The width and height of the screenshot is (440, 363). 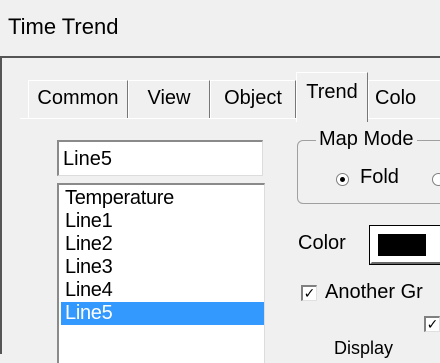 I want to click on tab-trend: Trend, so click(x=332, y=97).